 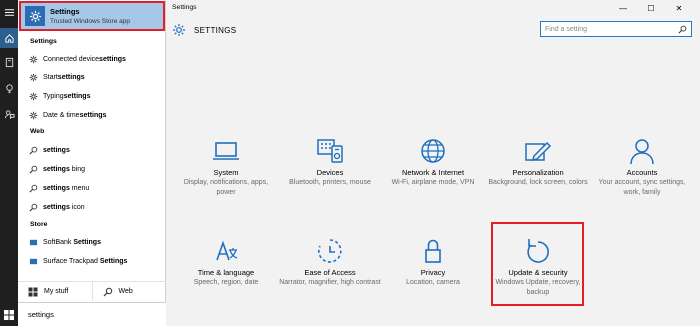 What do you see at coordinates (50, 77) in the screenshot?
I see `result-text: Start` at bounding box center [50, 77].